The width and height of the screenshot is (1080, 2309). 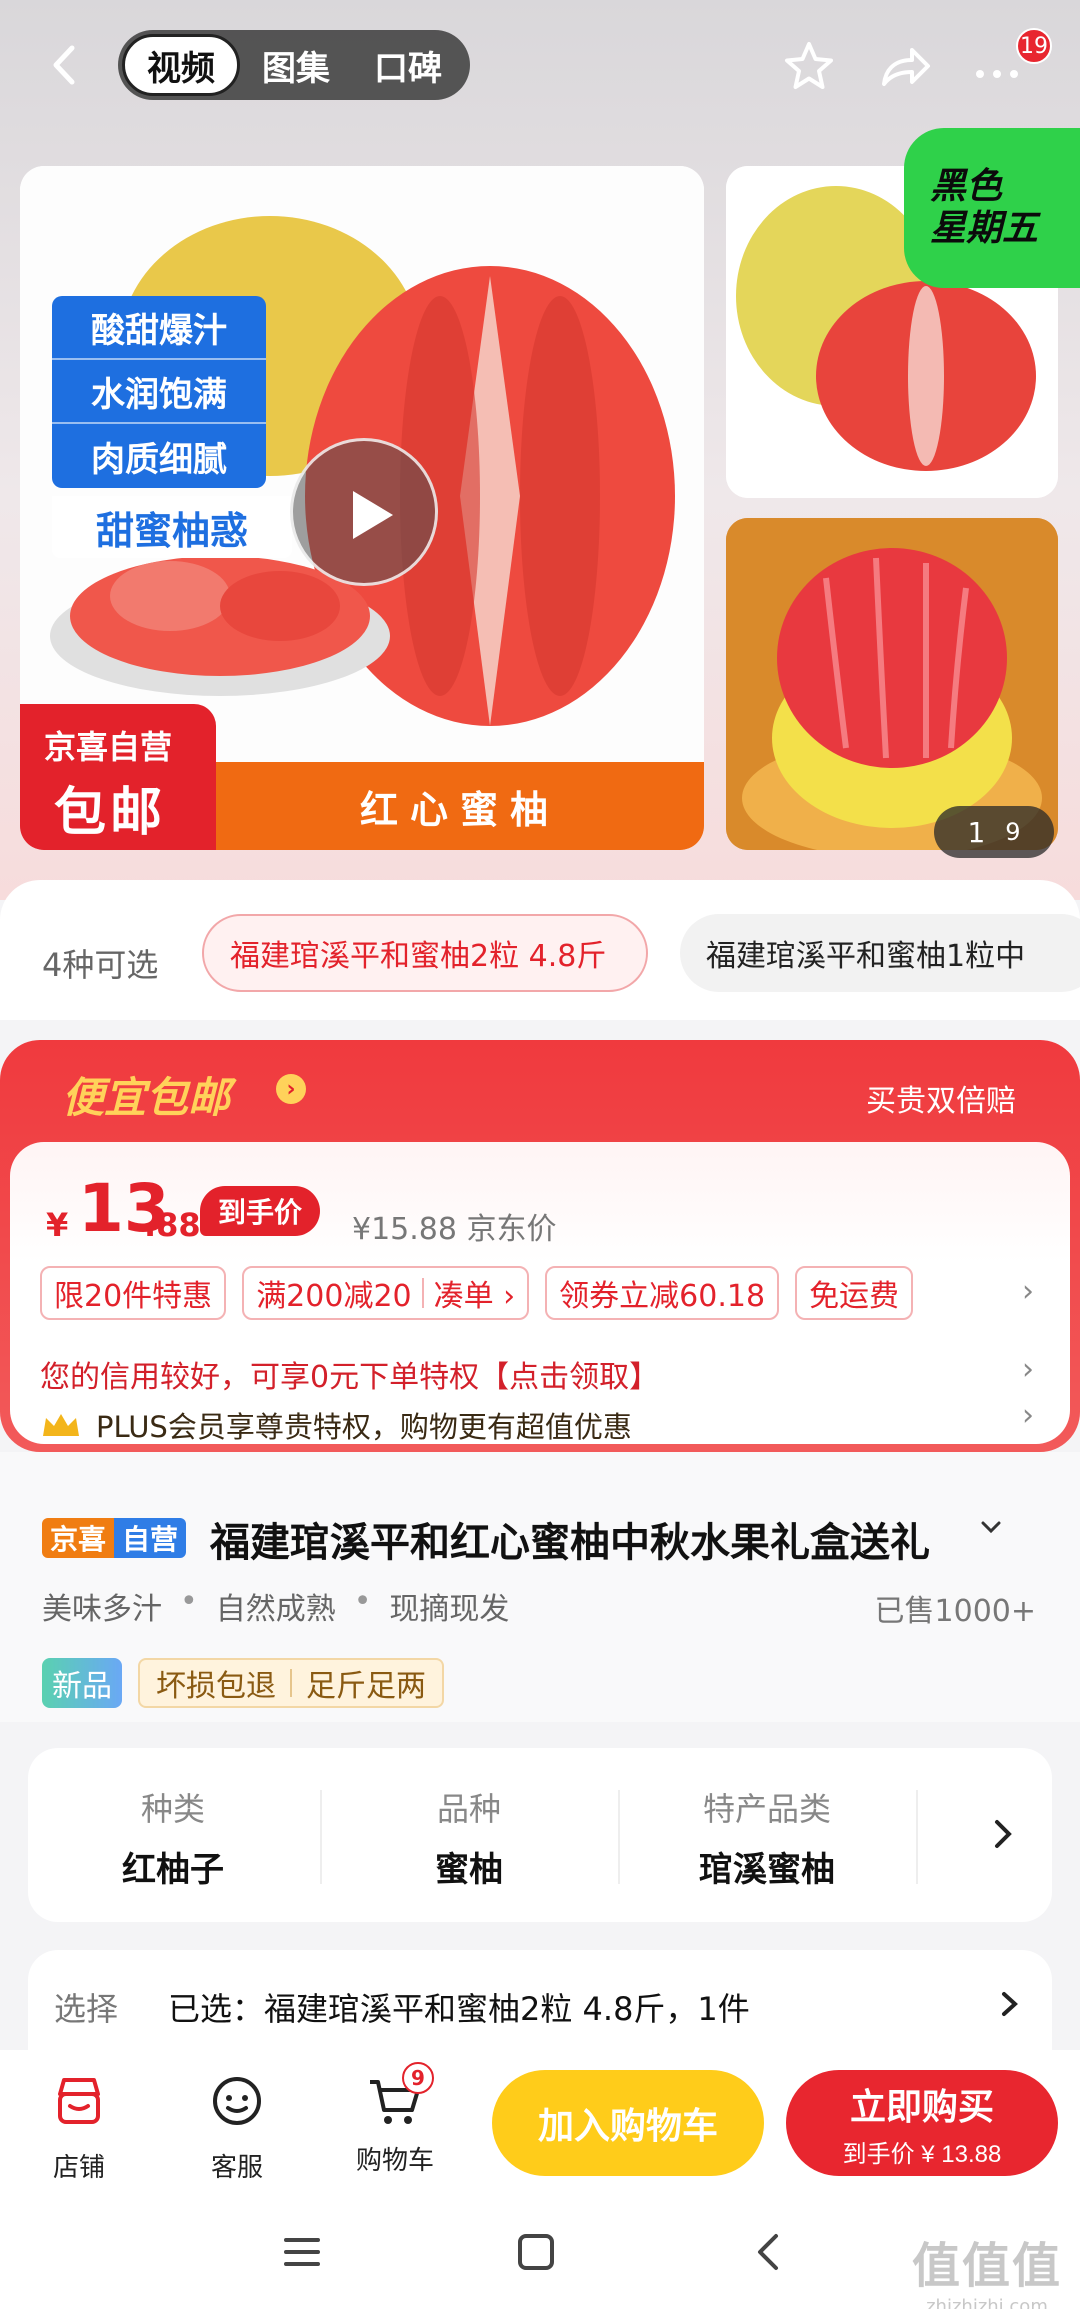 What do you see at coordinates (236, 2168) in the screenshot?
I see `service-label: 客服` at bounding box center [236, 2168].